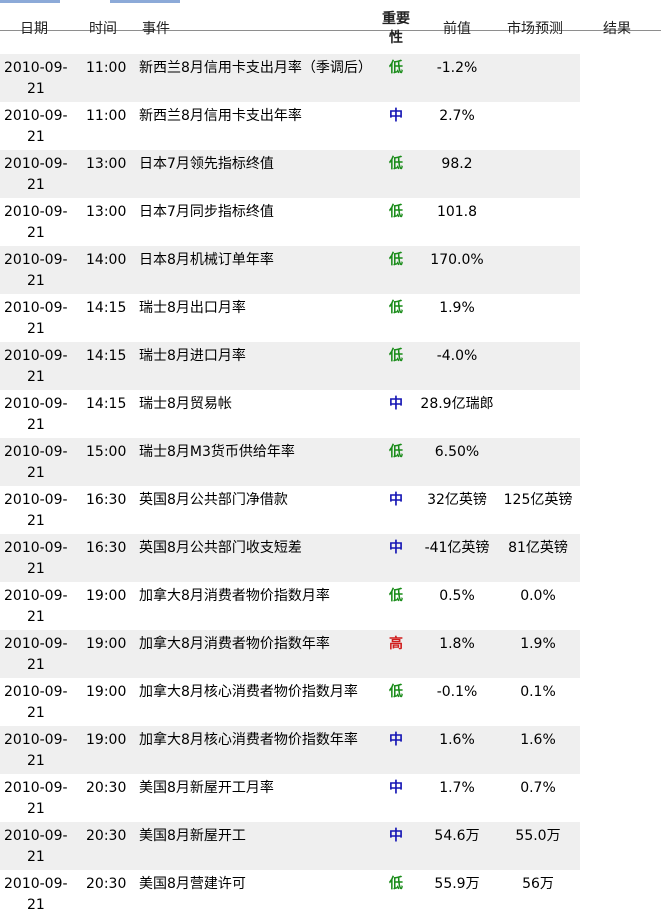  I want to click on row-previous: -4.0%, so click(457, 356).